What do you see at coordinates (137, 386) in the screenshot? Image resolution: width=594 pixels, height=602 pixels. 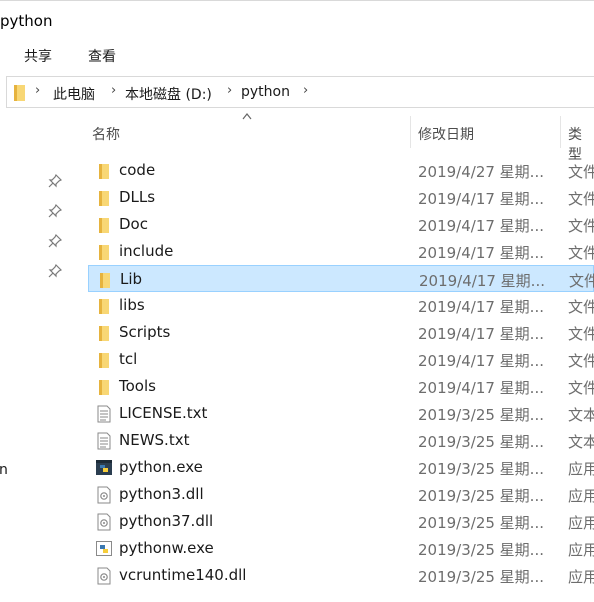 I see `file-name: Tools` at bounding box center [137, 386].